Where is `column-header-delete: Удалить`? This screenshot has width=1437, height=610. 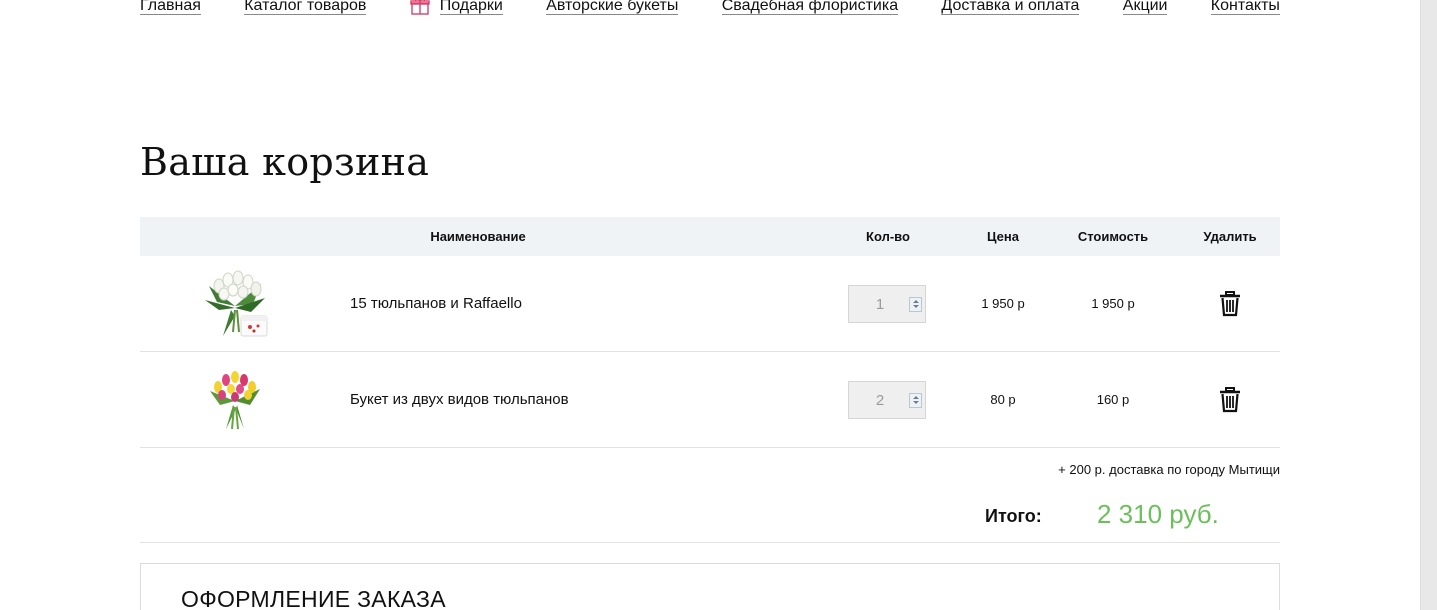 column-header-delete: Удалить is located at coordinates (1230, 236).